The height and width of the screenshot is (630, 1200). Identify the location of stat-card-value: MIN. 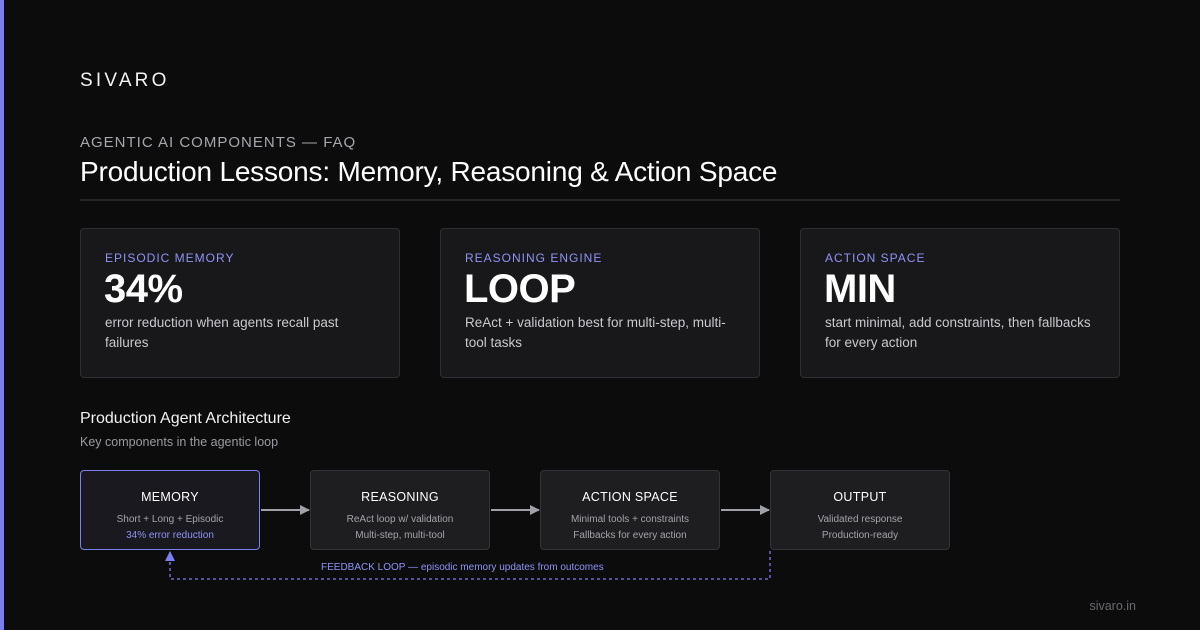
(860, 289).